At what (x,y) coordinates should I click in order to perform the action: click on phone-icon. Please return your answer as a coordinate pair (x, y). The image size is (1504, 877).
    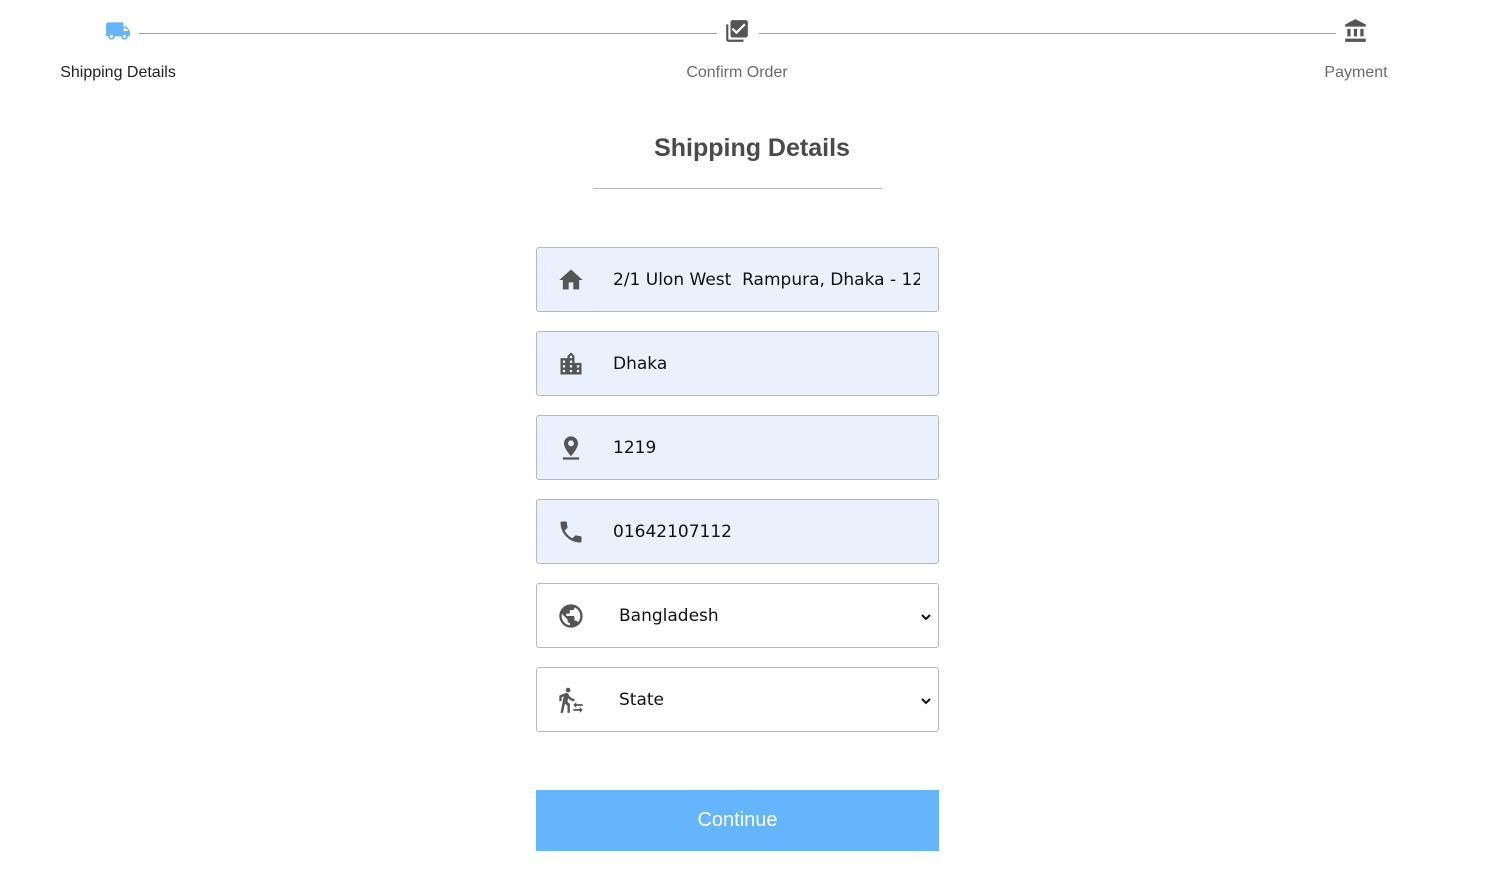
    Looking at the image, I should click on (571, 532).